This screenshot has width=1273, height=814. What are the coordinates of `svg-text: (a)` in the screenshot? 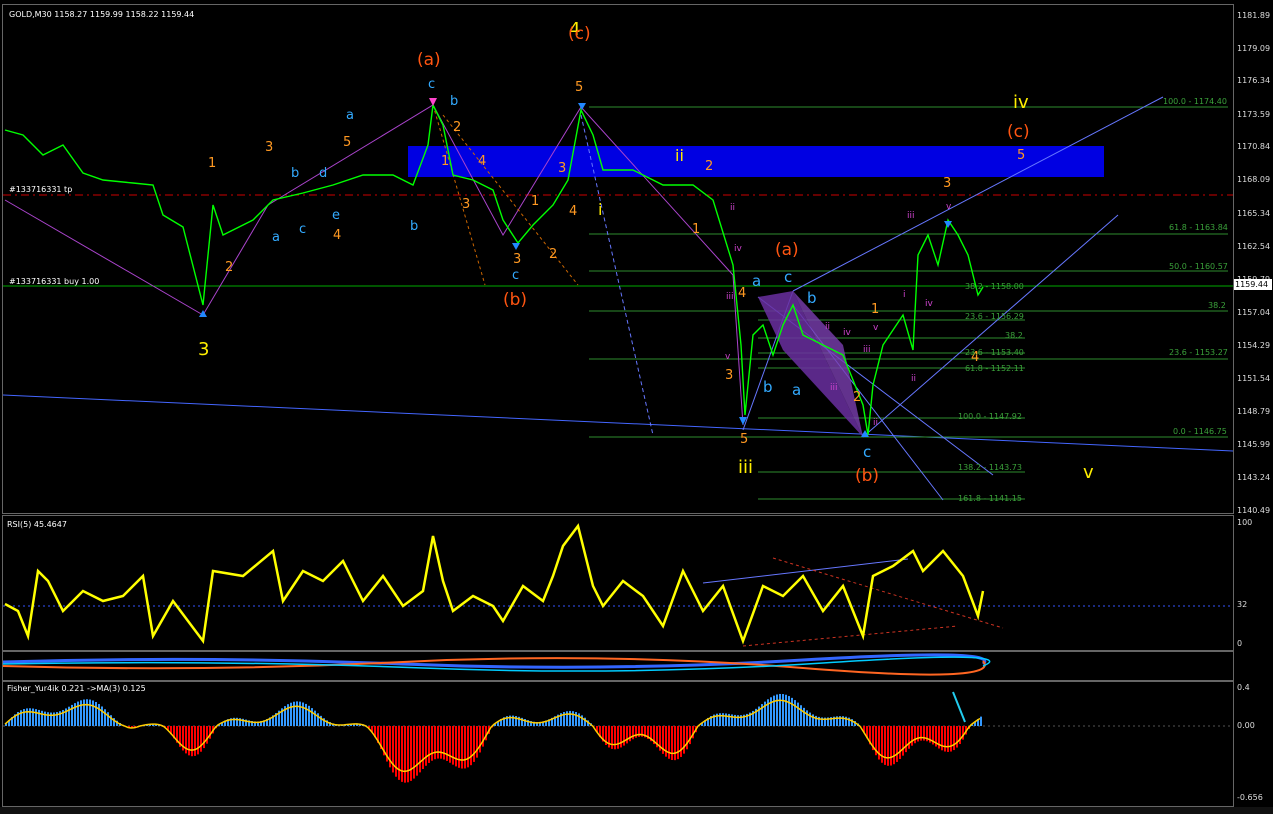 It's located at (429, 60).